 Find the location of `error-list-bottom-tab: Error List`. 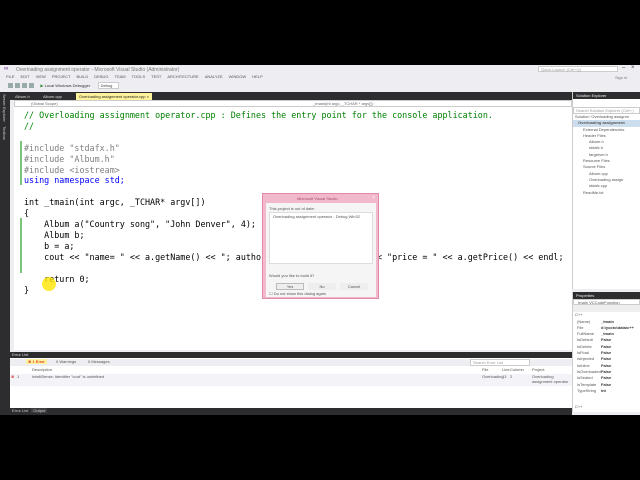

error-list-bottom-tab: Error List is located at coordinates (20, 410).